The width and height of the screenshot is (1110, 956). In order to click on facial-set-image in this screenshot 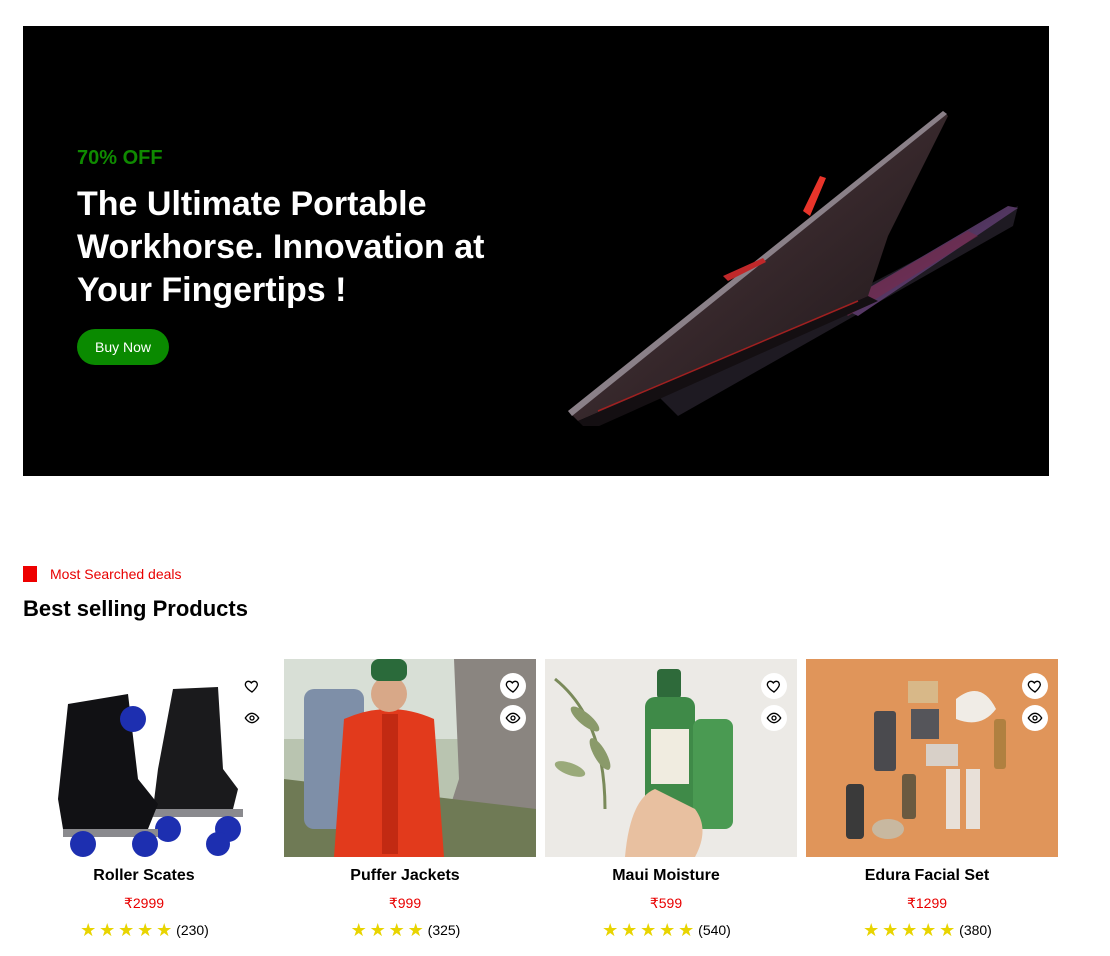, I will do `click(932, 758)`.